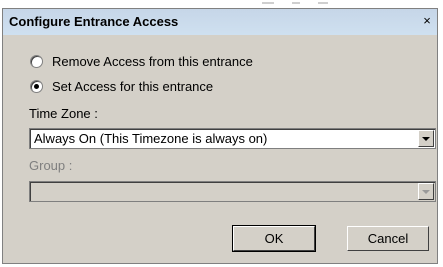 The image size is (443, 267). I want to click on group-label: Group :, so click(51, 165).